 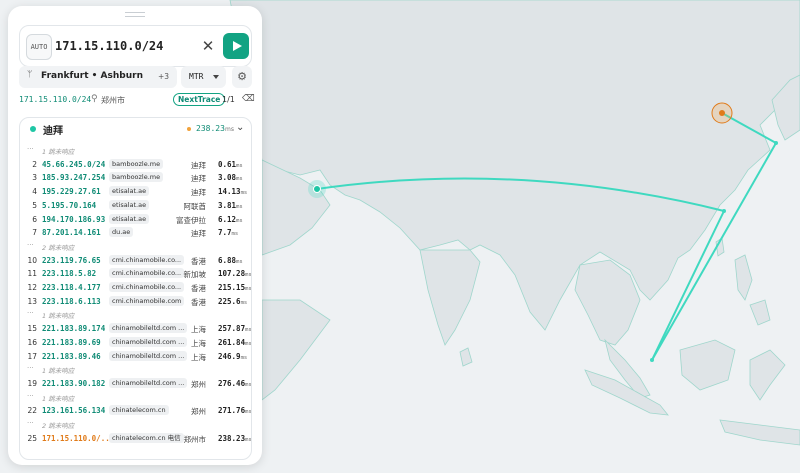 I want to click on run-trace-button, so click(x=236, y=46).